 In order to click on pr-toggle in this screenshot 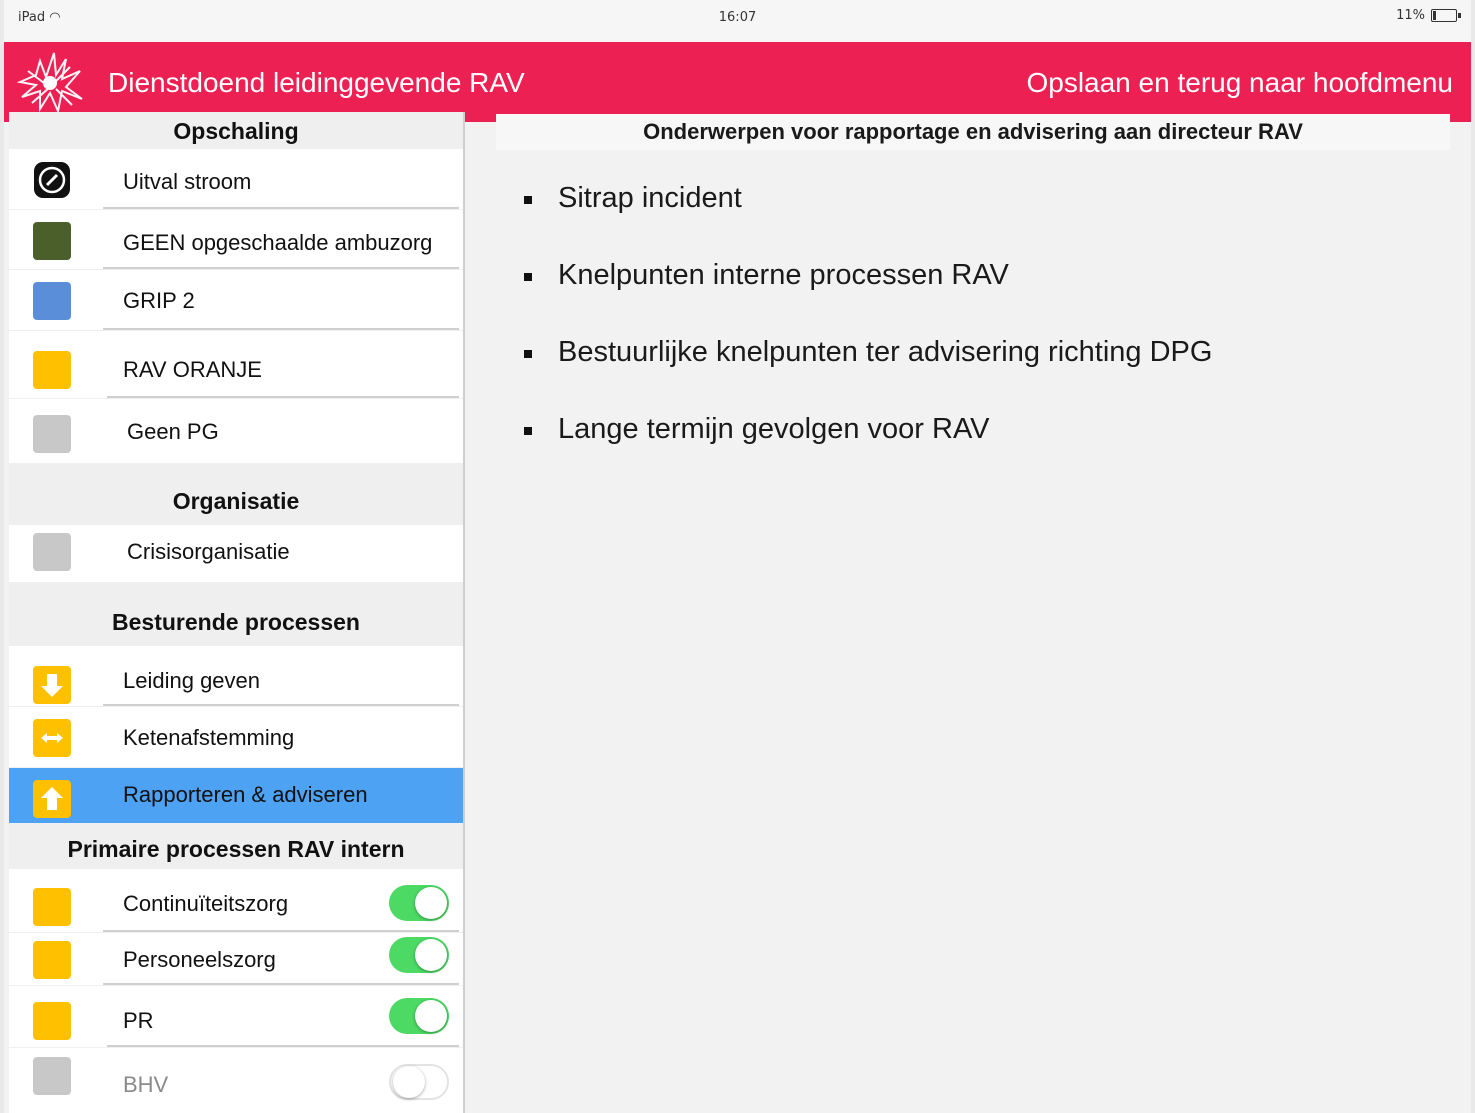, I will do `click(419, 1016)`.